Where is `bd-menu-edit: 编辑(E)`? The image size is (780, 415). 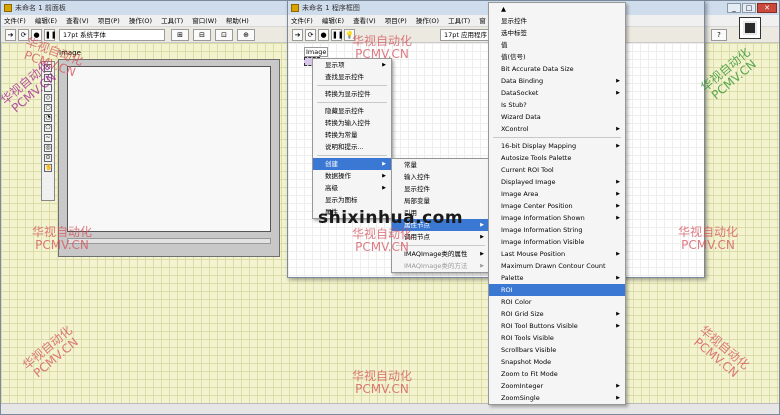
bd-menu-edit: 编辑(E) is located at coordinates (333, 21).